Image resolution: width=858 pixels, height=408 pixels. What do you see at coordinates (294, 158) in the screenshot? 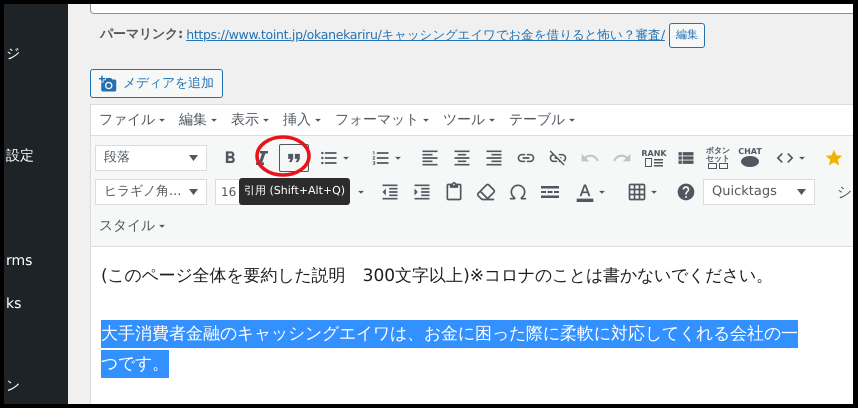
I see `quote-button` at bounding box center [294, 158].